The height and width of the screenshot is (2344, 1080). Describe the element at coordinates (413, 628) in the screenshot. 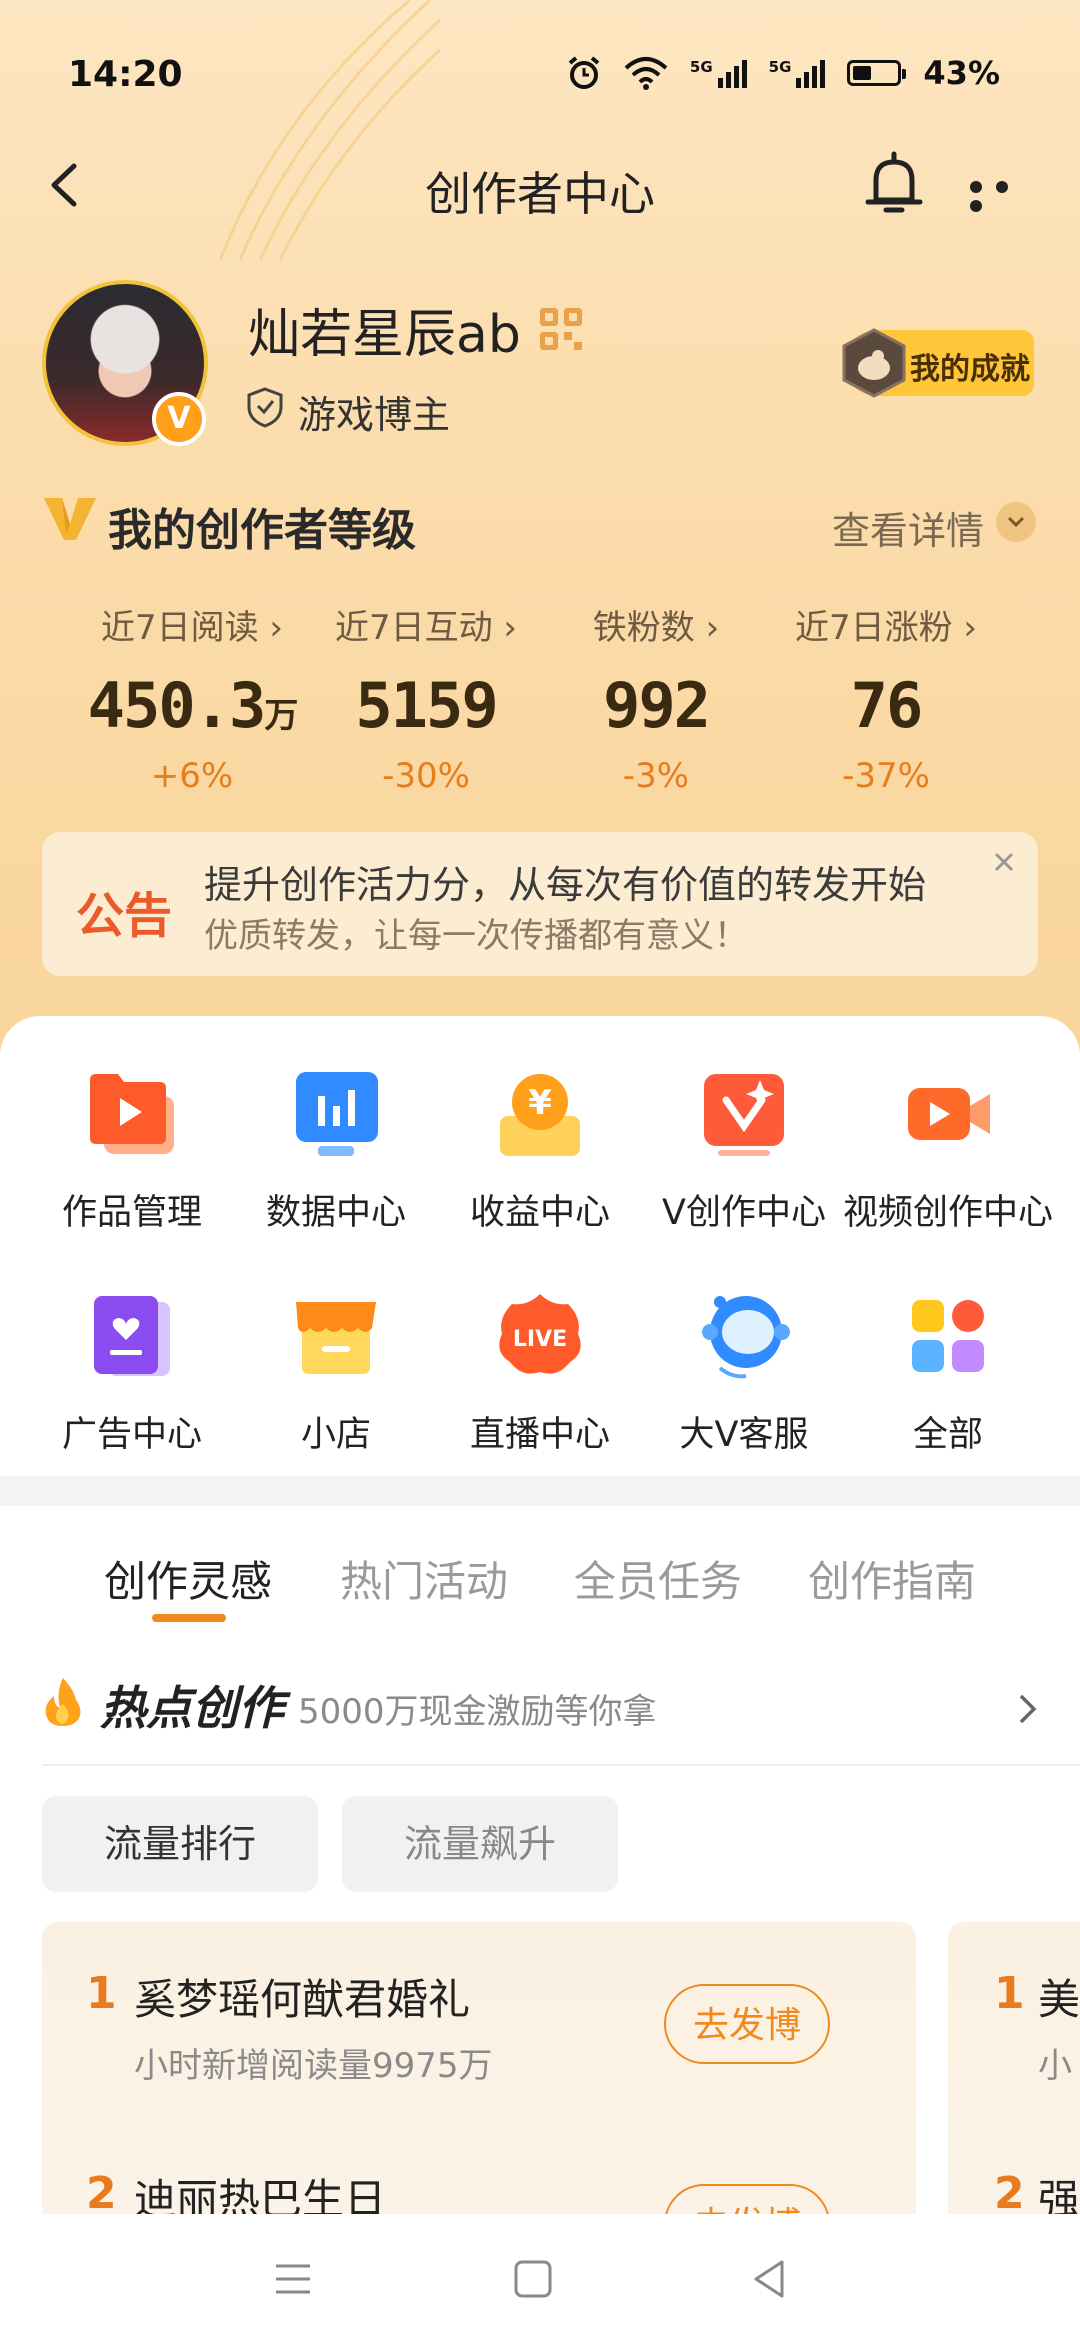

I see `stat-label: 近7日互动` at that location.